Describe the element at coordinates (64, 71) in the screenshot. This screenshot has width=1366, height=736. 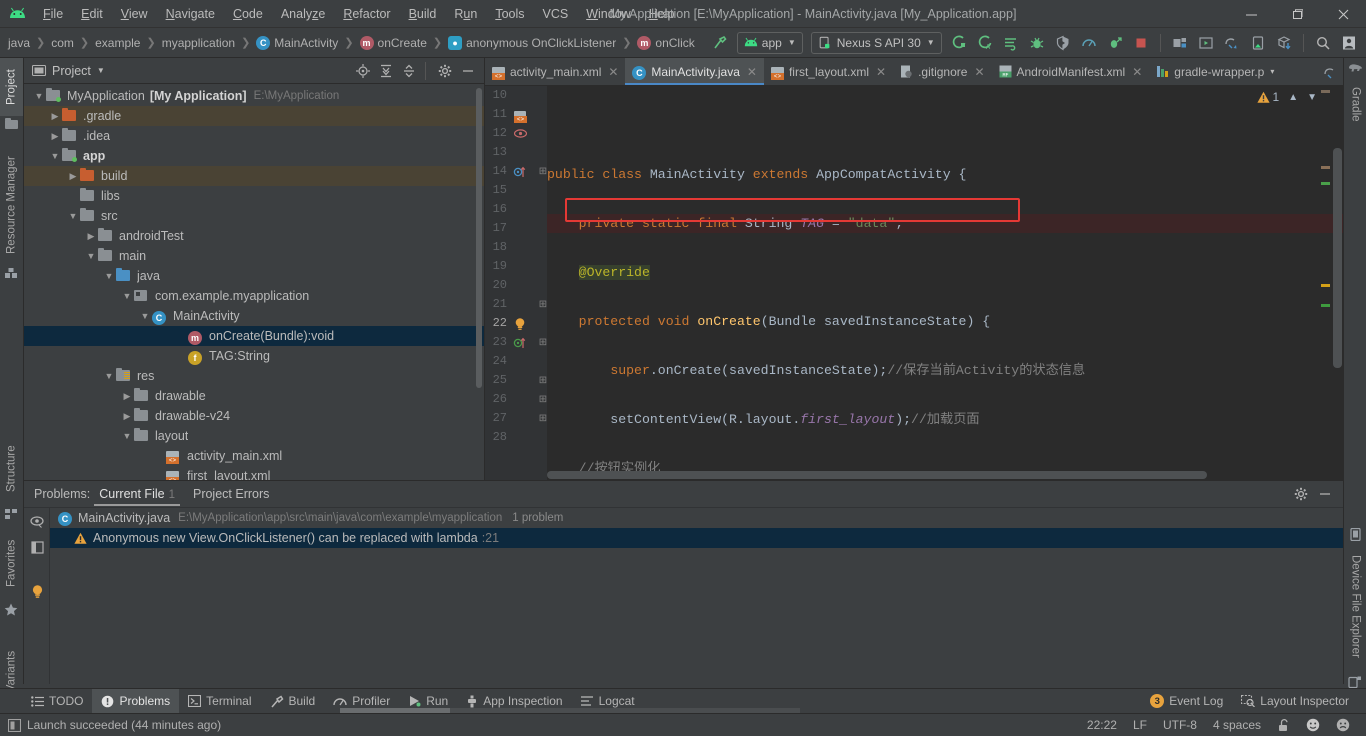
I see `project-panel-title: Project ▼` at that location.